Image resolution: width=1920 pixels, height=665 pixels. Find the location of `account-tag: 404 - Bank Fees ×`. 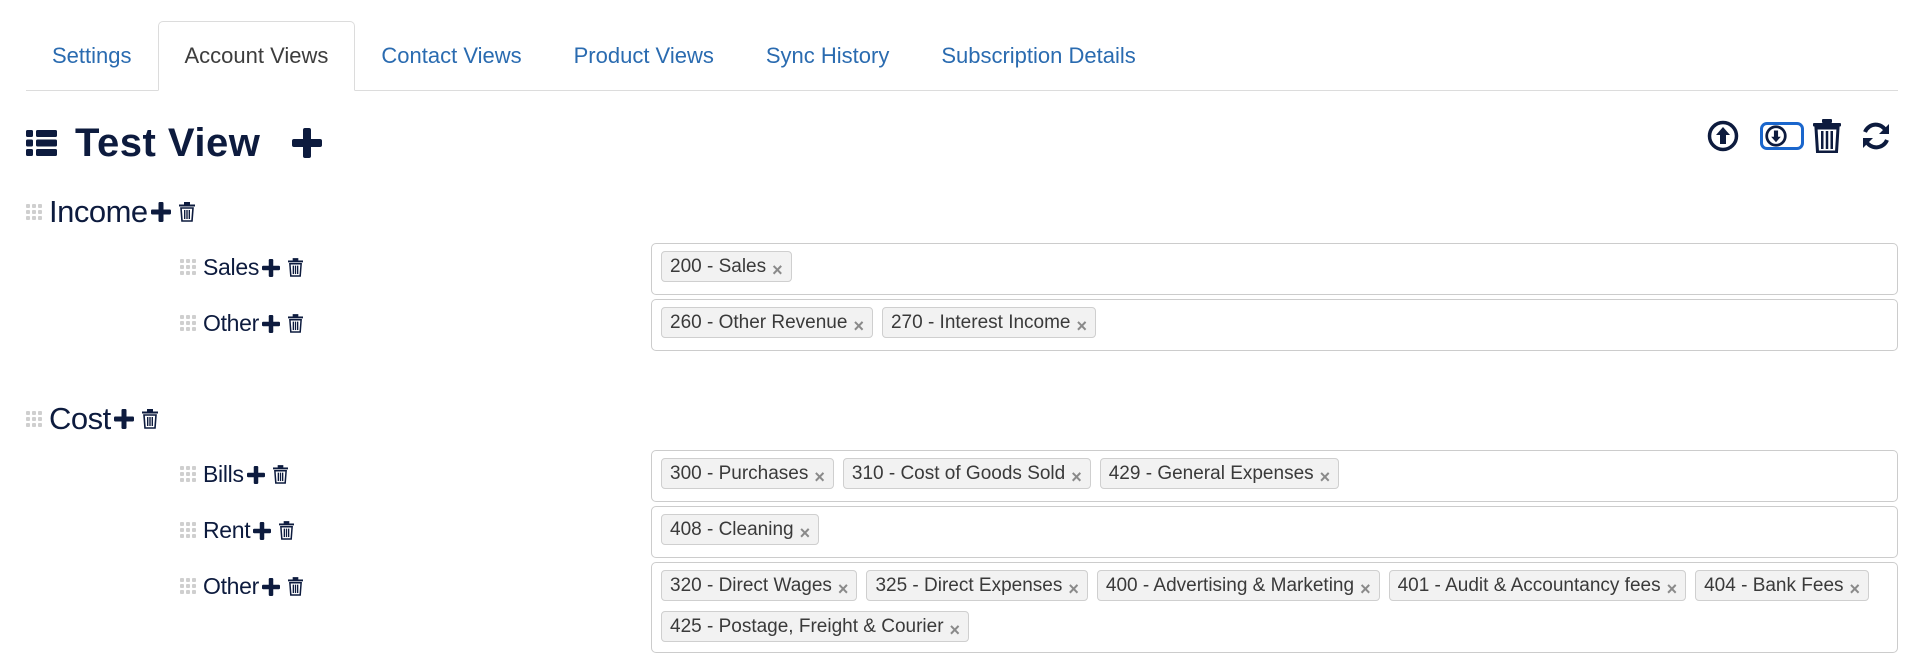

account-tag: 404 - Bank Fees × is located at coordinates (1782, 585).